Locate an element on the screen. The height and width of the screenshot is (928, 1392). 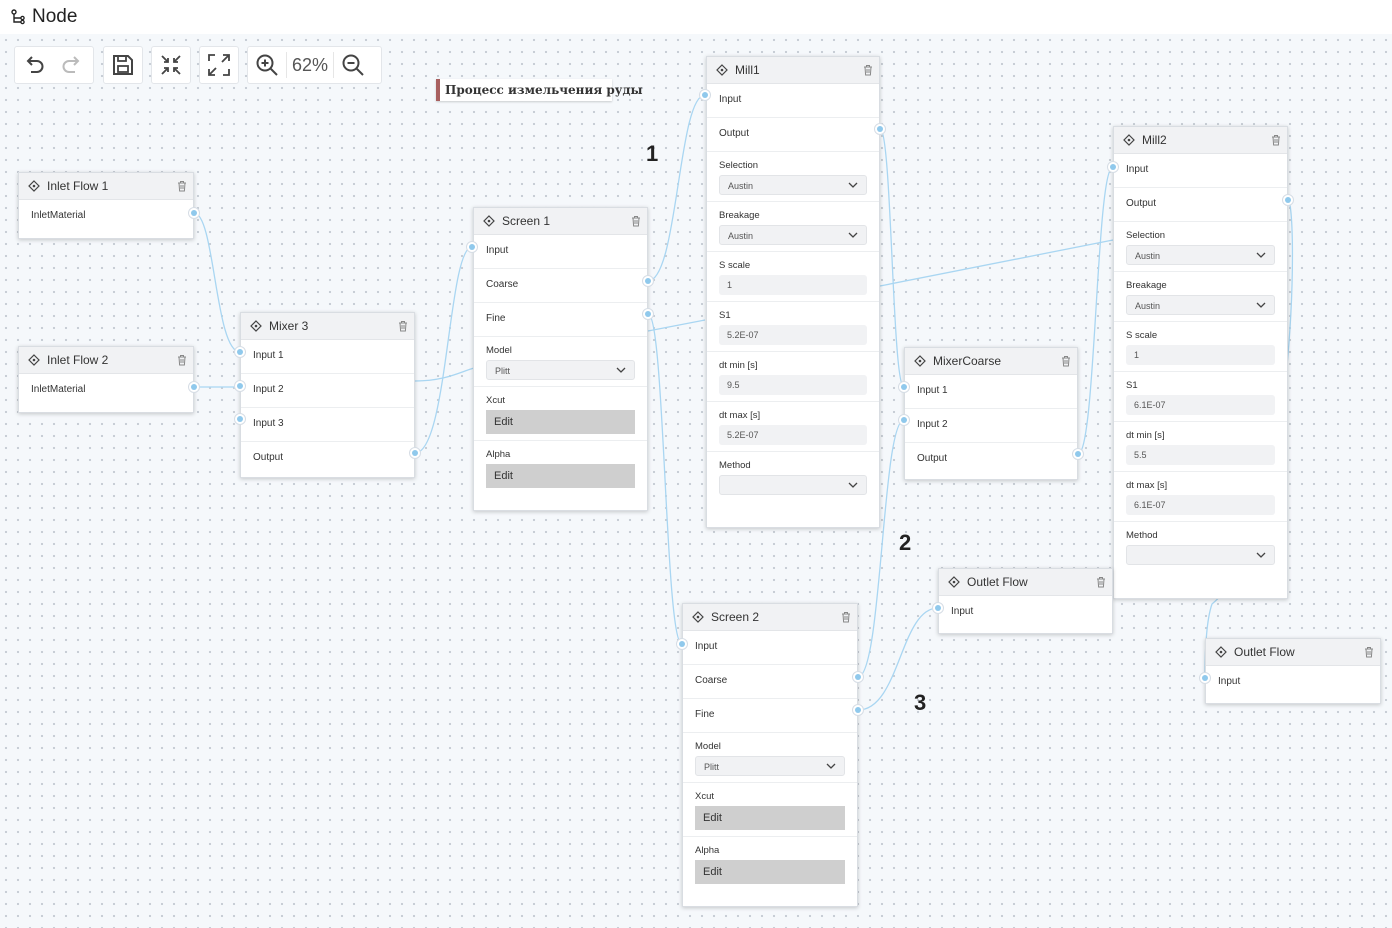
dt-min-input: 9.5 is located at coordinates (793, 385).